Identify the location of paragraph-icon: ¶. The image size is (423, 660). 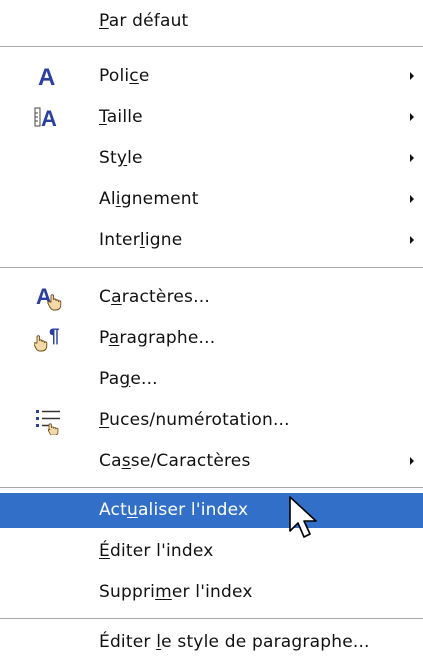
(47, 339).